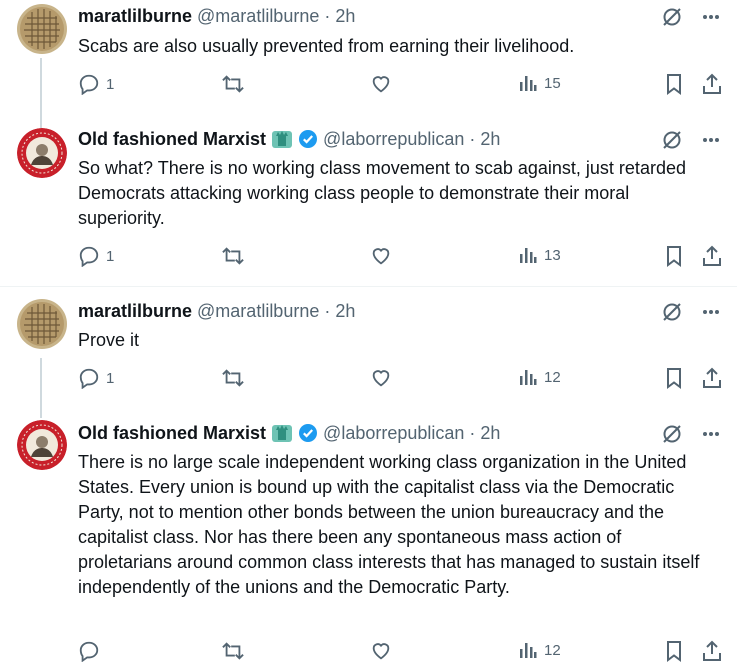 Image resolution: width=737 pixels, height=672 pixels. Describe the element at coordinates (552, 83) in the screenshot. I see `views-count: 15` at that location.